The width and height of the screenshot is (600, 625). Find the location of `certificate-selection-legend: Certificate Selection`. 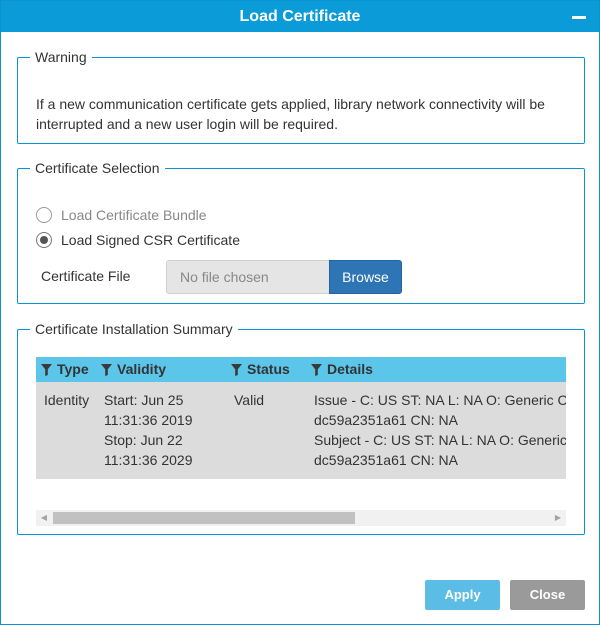

certificate-selection-legend: Certificate Selection is located at coordinates (97, 168).